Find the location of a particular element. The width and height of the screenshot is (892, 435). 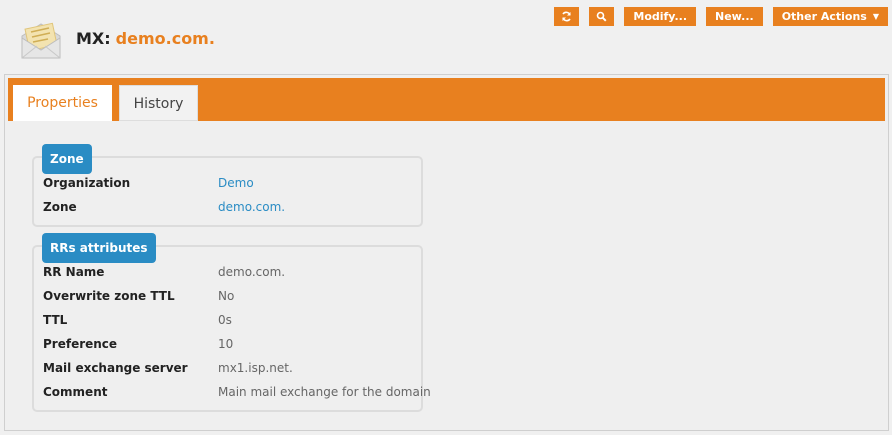

page-title: MX: demo.com. is located at coordinates (145, 38).